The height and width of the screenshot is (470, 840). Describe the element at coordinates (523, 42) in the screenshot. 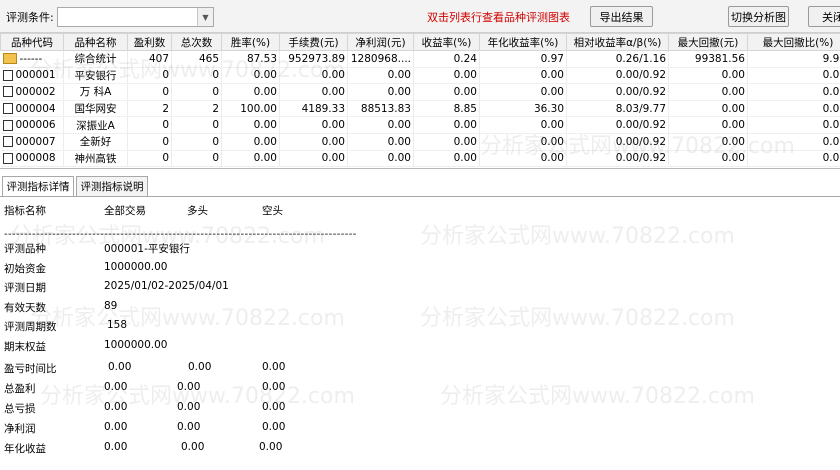

I see `column-header: 年化收益率(%)` at that location.